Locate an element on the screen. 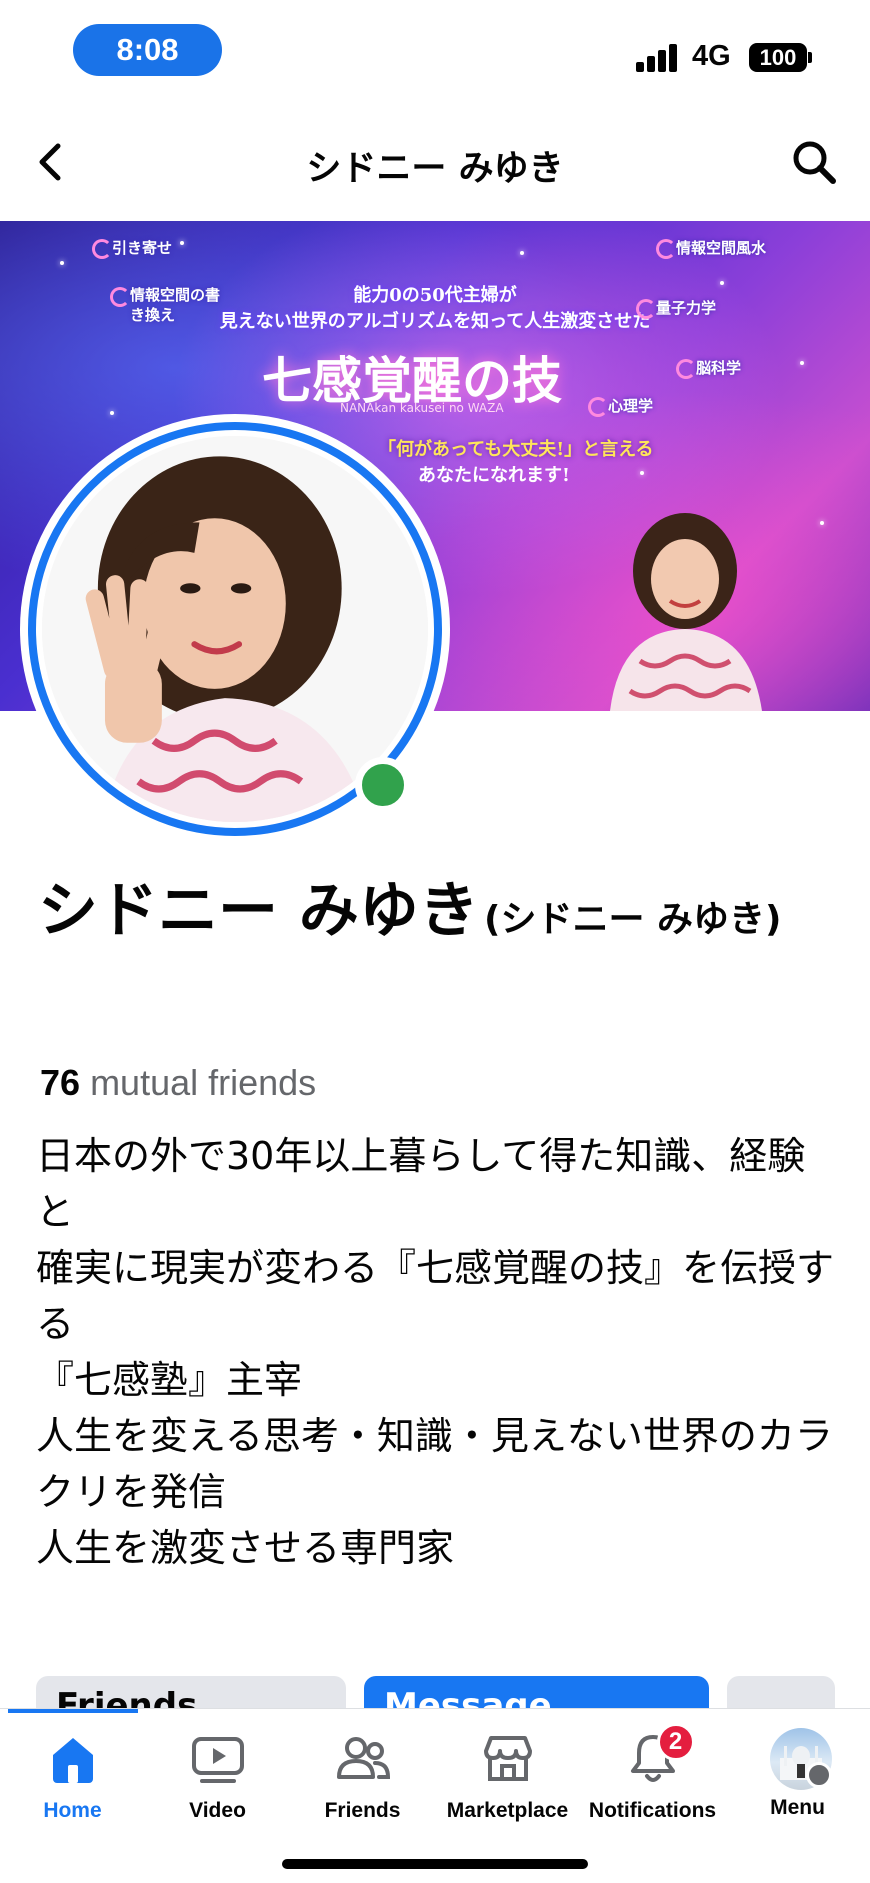 Image resolution: width=870 pixels, height=1883 pixels. bio-line: 『七感塾』主宰 is located at coordinates (169, 1380).